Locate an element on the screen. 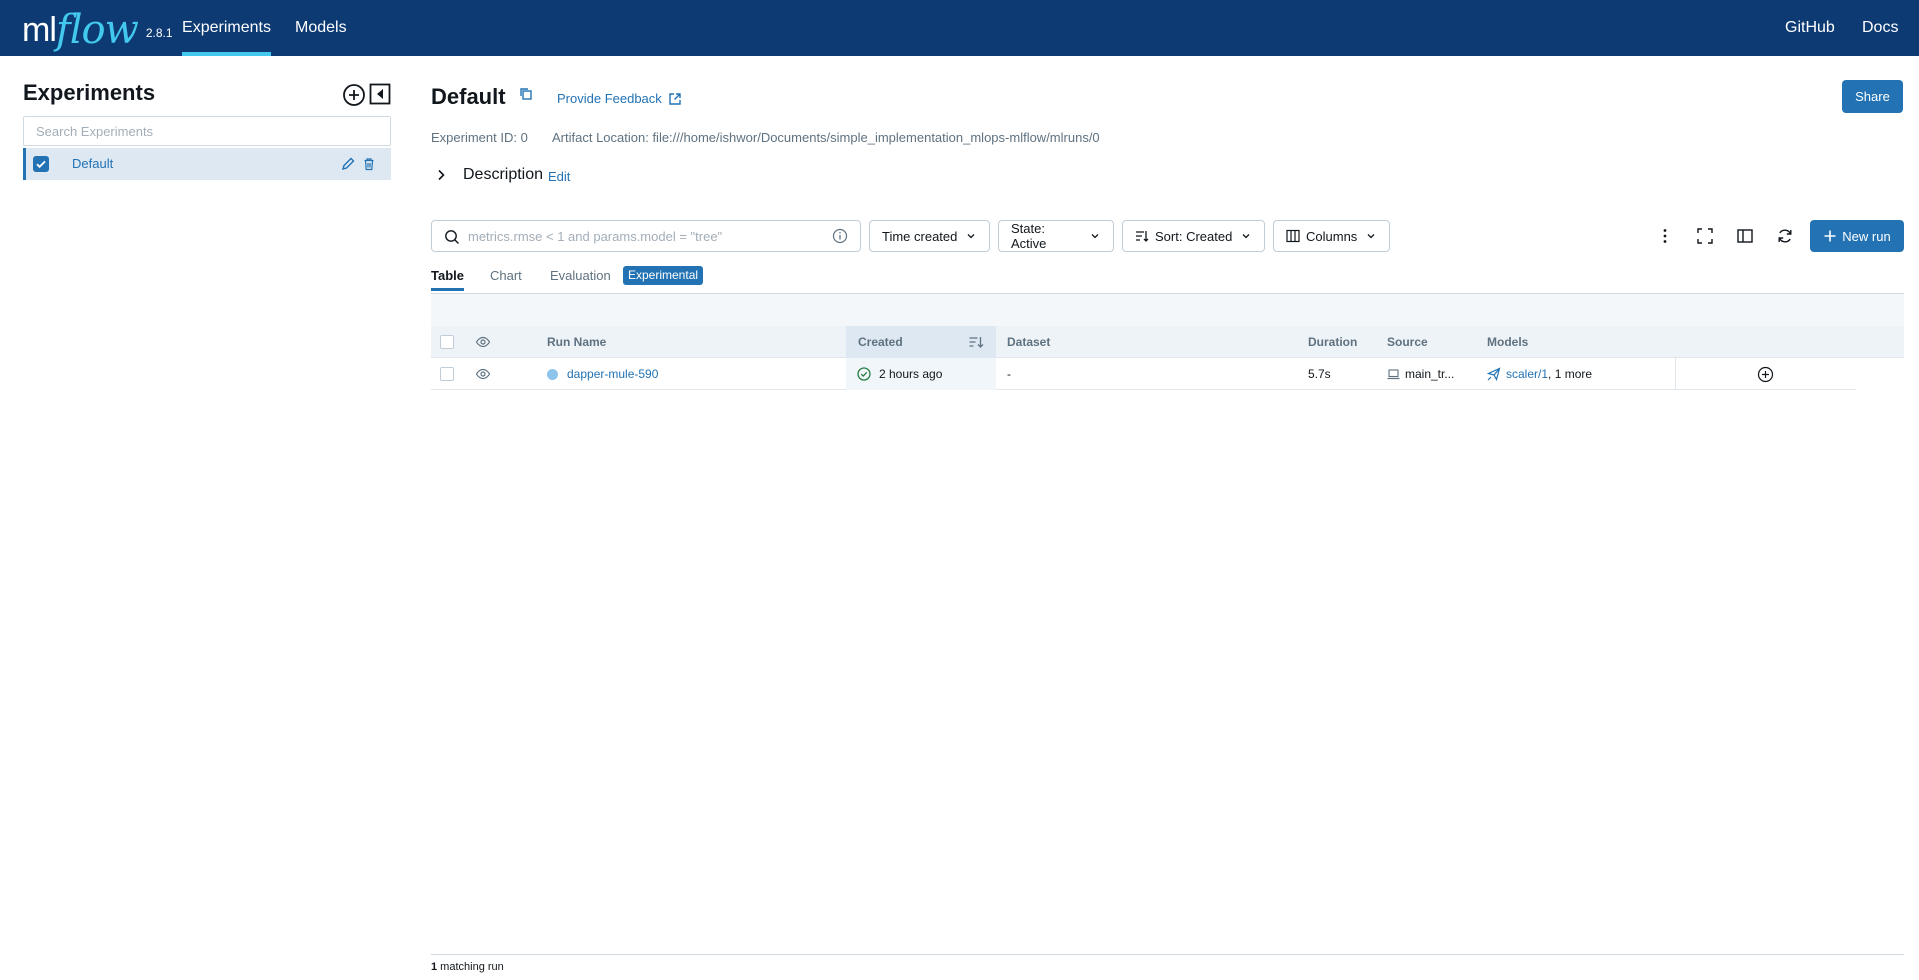  sidebar-toggle-icon is located at coordinates (1745, 236).